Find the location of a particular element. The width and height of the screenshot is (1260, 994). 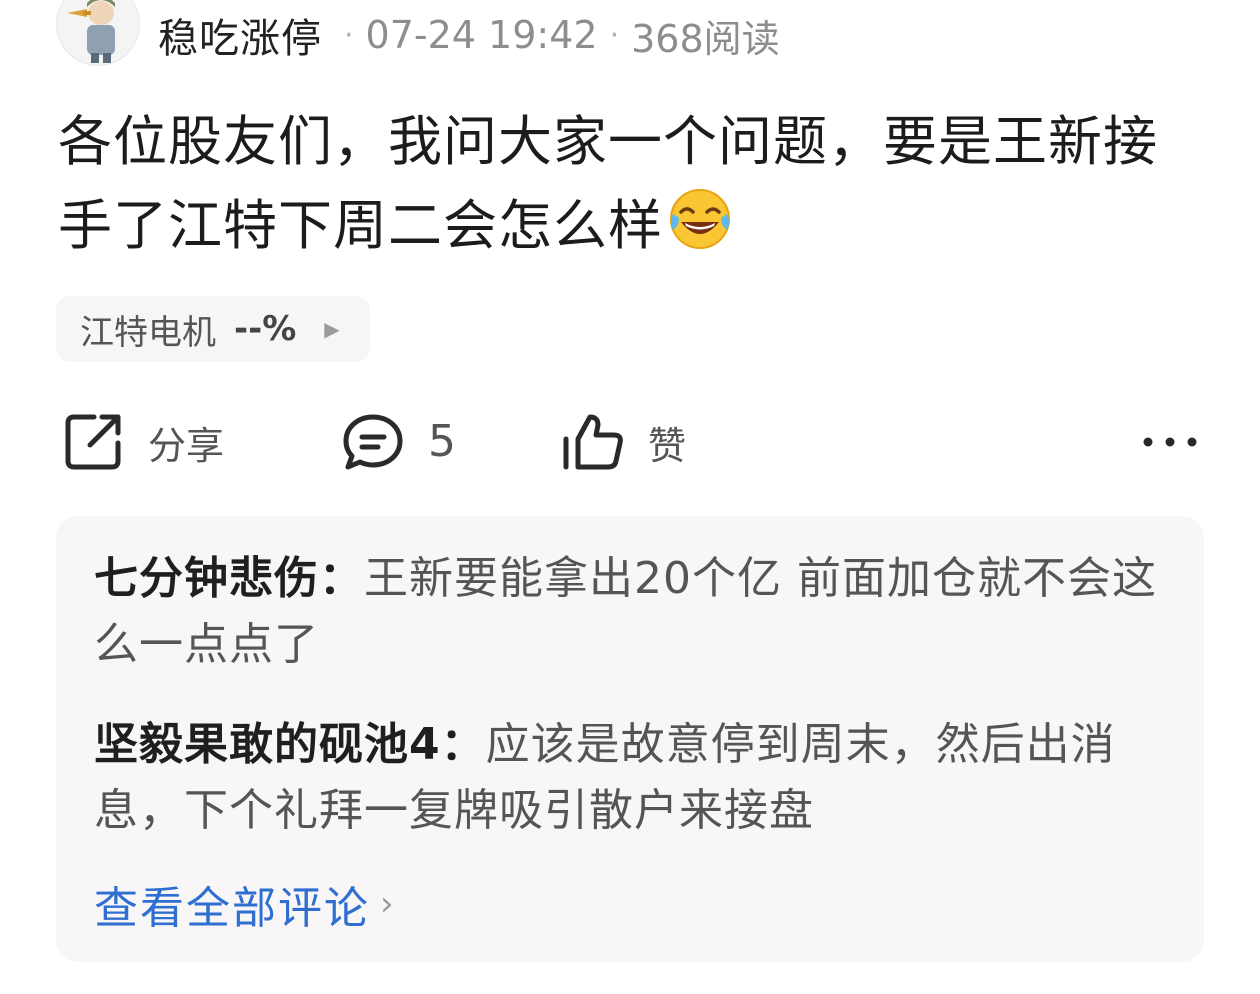

author-avatar is located at coordinates (98, 33).